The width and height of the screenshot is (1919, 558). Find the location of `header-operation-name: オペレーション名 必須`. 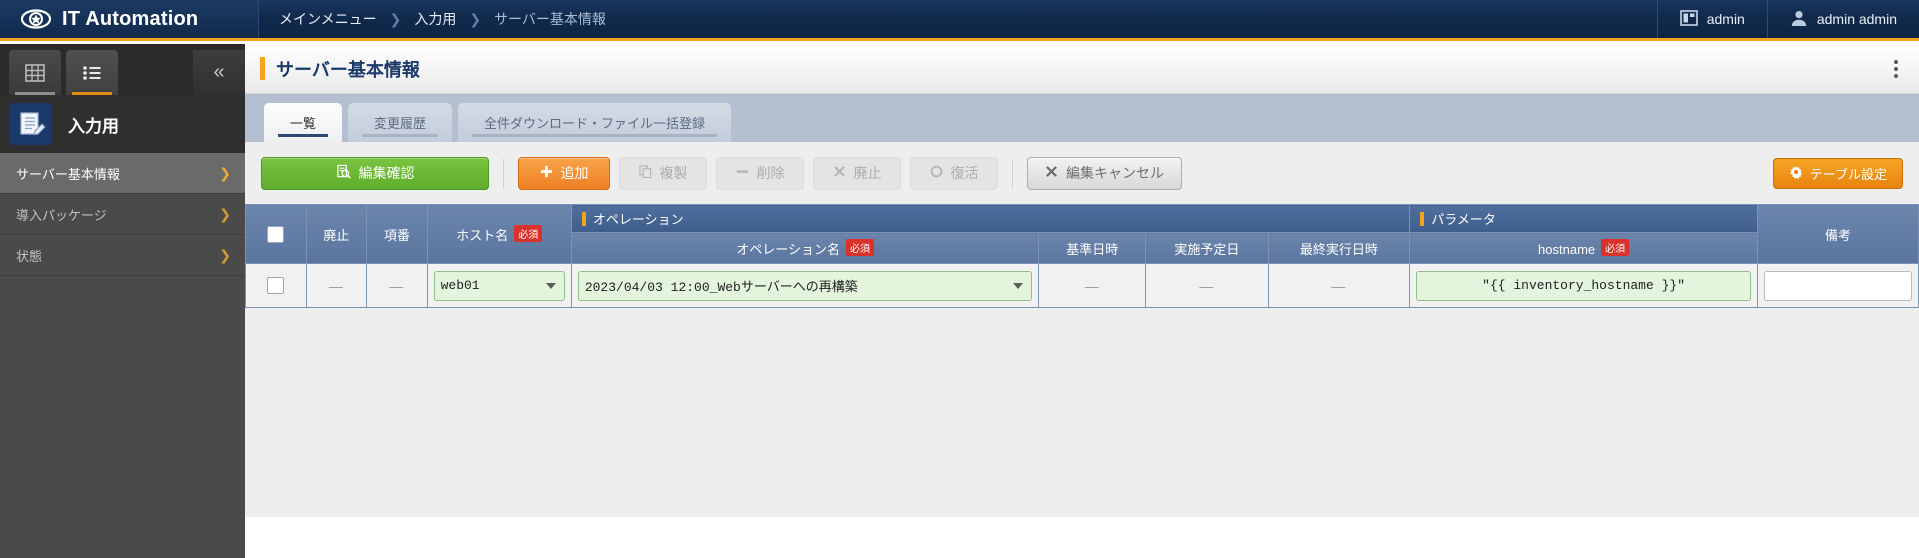

header-operation-name: オペレーション名 必須 is located at coordinates (805, 248).